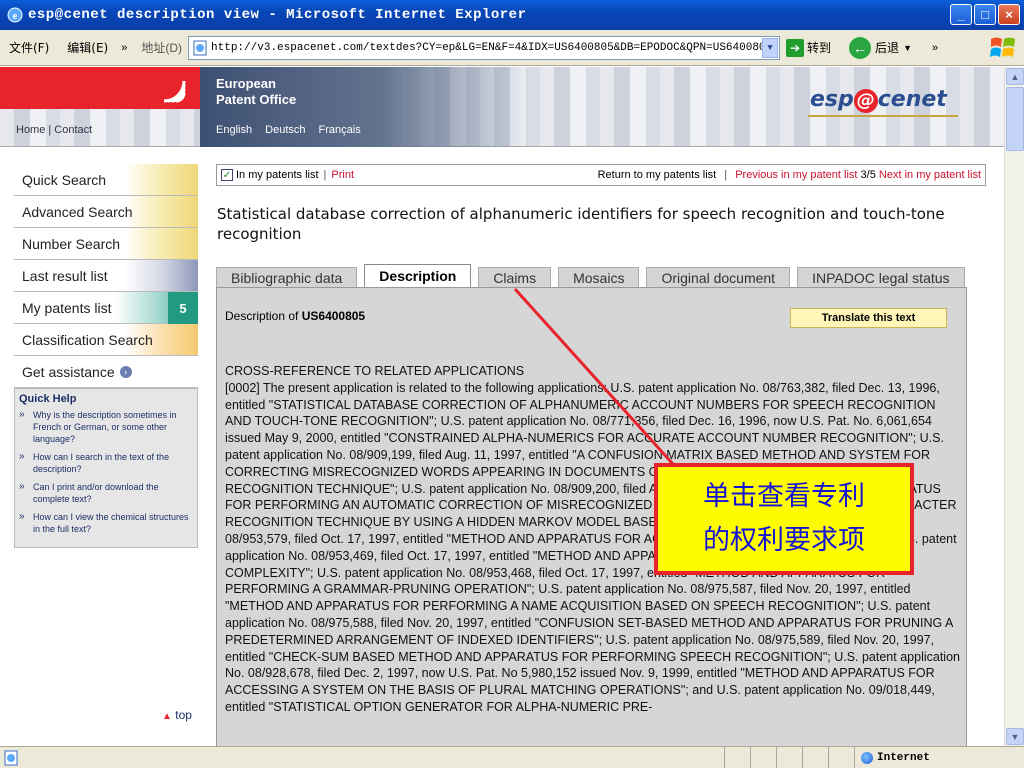 This screenshot has width=1024, height=768. What do you see at coordinates (599, 277) in the screenshot?
I see `tab-mosaics: Mosaics` at bounding box center [599, 277].